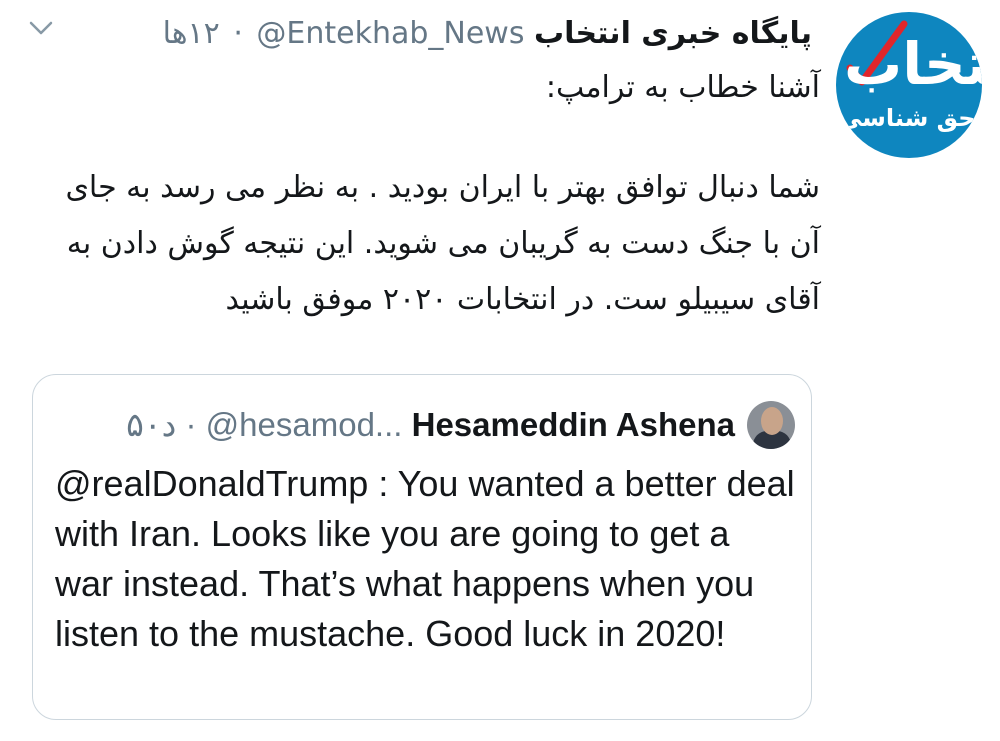 Image resolution: width=1000 pixels, height=741 pixels. Describe the element at coordinates (390, 33) in the screenshot. I see `author-handle: @Entekhab_News` at that location.